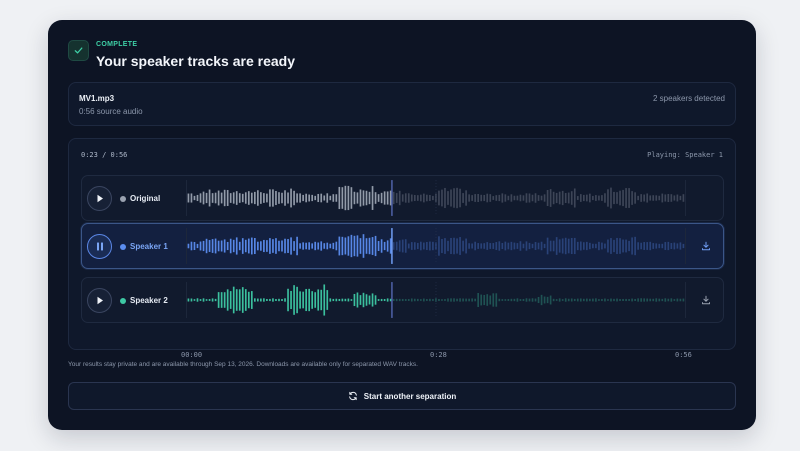 The width and height of the screenshot is (800, 451). I want to click on start-another-separation-button: Start another separation, so click(402, 396).